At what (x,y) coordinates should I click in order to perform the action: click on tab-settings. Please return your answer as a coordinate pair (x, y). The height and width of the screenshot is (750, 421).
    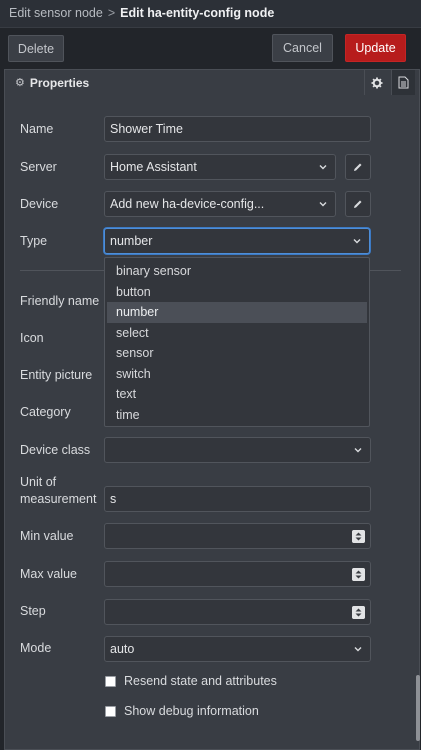
    Looking at the image, I should click on (376, 82).